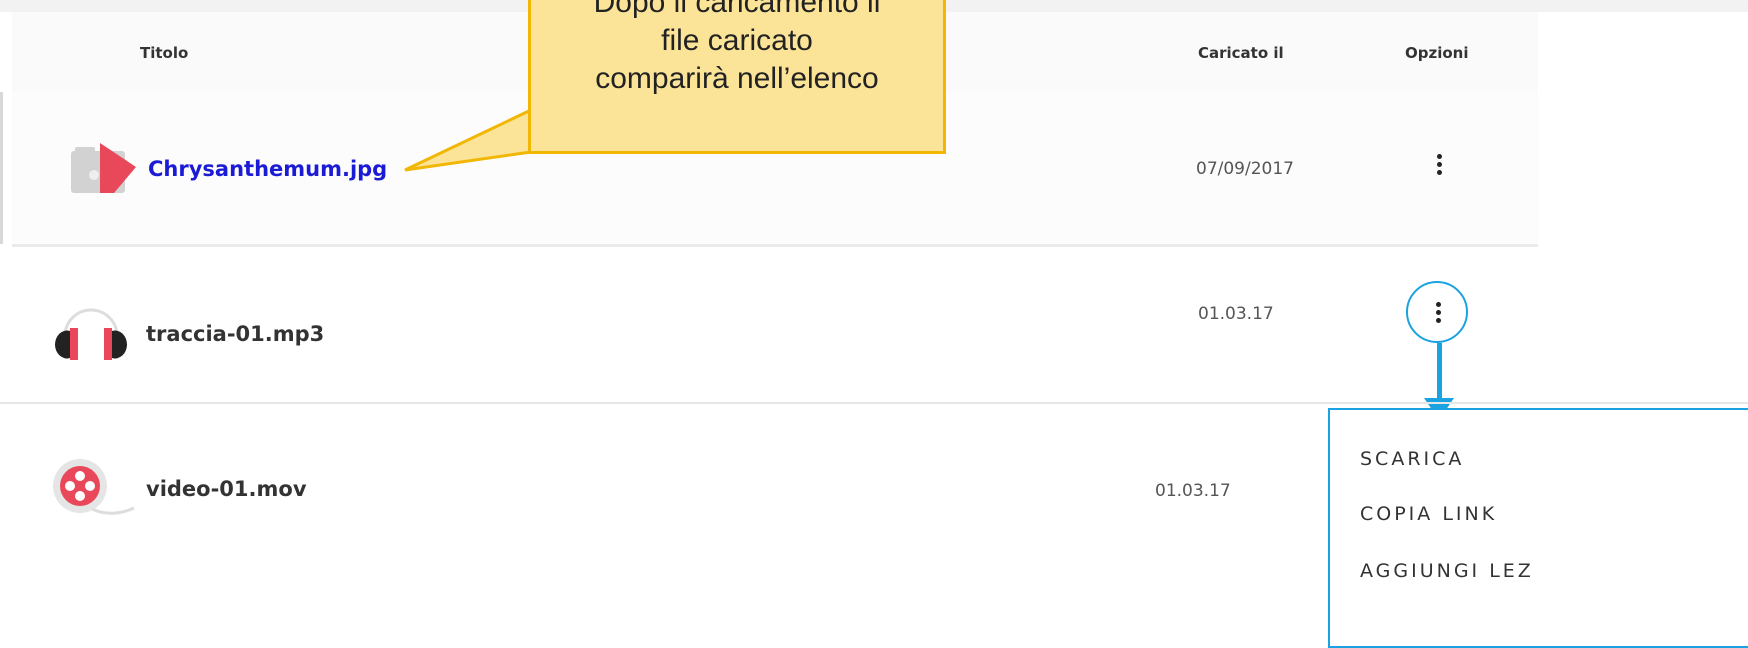 This screenshot has width=1748, height=648. Describe the element at coordinates (737, 40) in the screenshot. I see `callout-text-line2: file caricato` at that location.